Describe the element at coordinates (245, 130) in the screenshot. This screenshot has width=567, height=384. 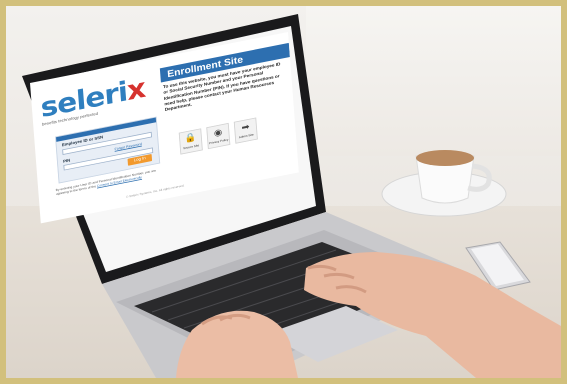
I see `admin-site-tile: ➡ Admin Site` at that location.